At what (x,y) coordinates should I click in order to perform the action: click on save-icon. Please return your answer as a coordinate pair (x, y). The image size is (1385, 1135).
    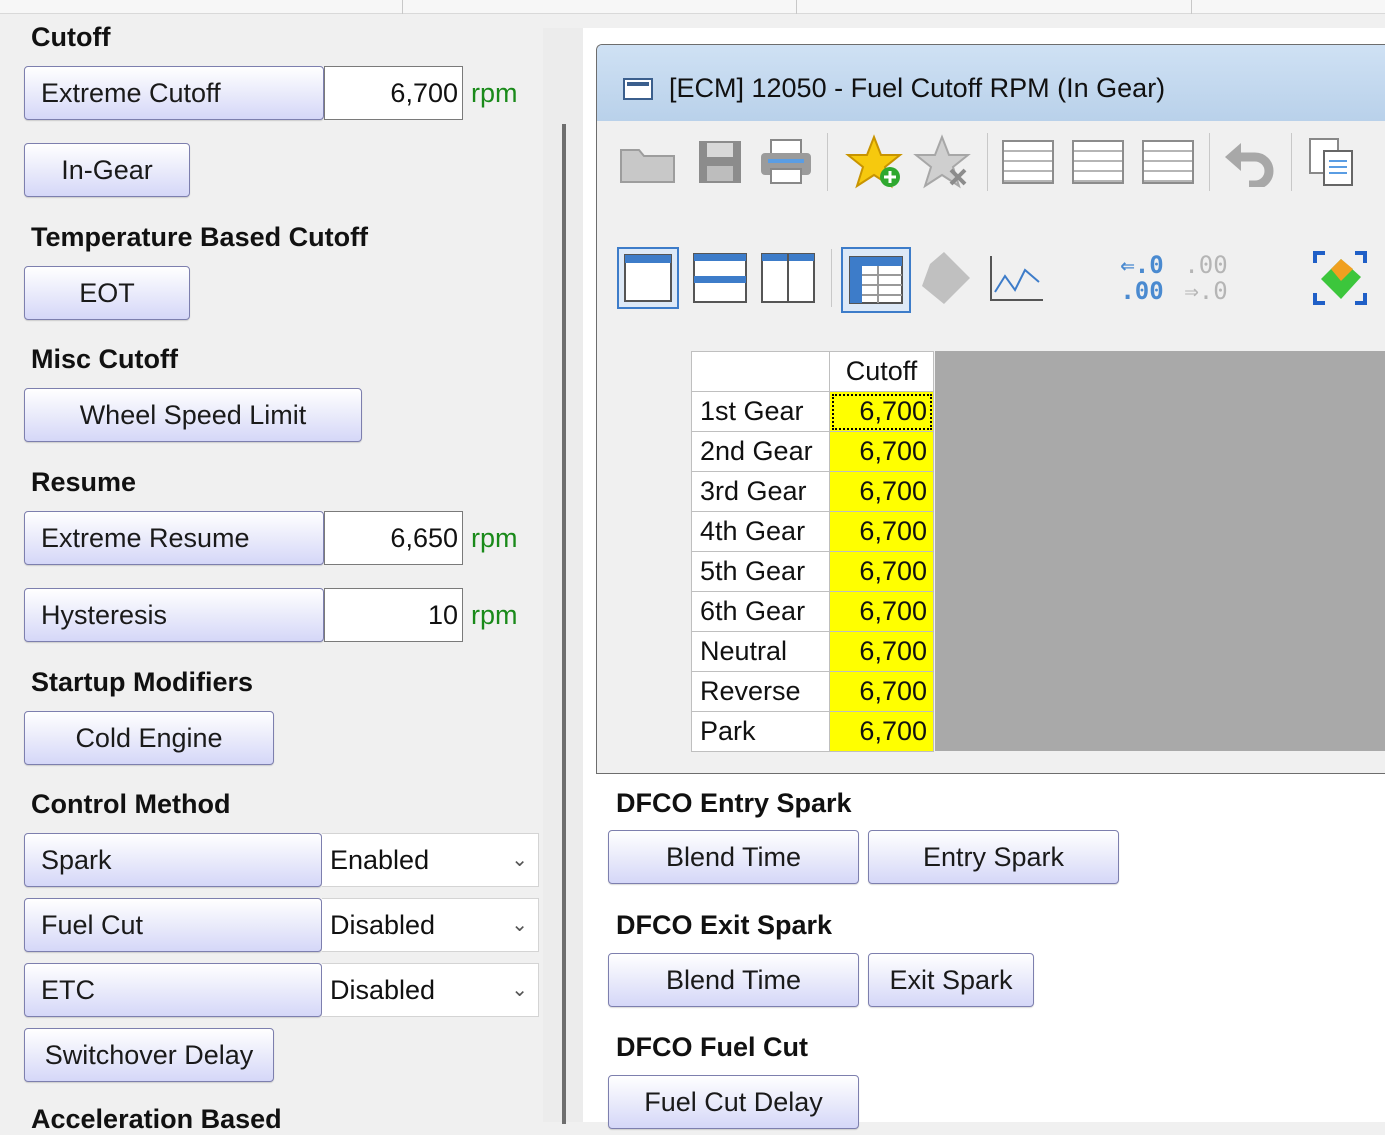
    Looking at the image, I should click on (720, 162).